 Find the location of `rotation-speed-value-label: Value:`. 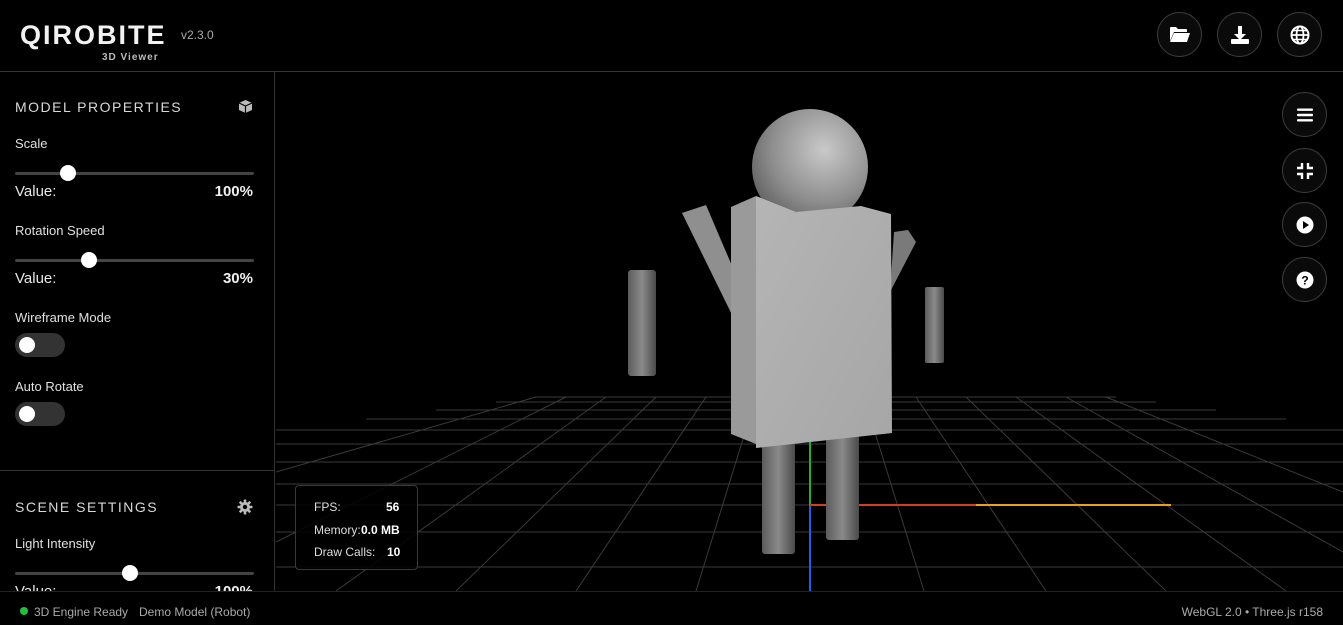

rotation-speed-value-label: Value: is located at coordinates (36, 278).